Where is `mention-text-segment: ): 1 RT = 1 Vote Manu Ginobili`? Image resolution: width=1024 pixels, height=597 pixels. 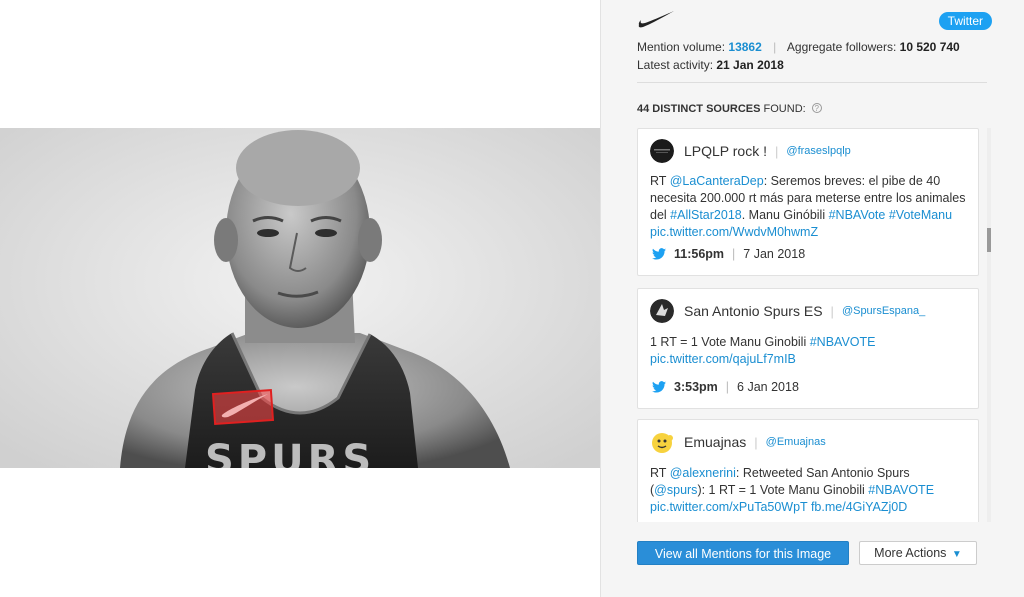 mention-text-segment: ): 1 RT = 1 Vote Manu Ginobili is located at coordinates (783, 490).